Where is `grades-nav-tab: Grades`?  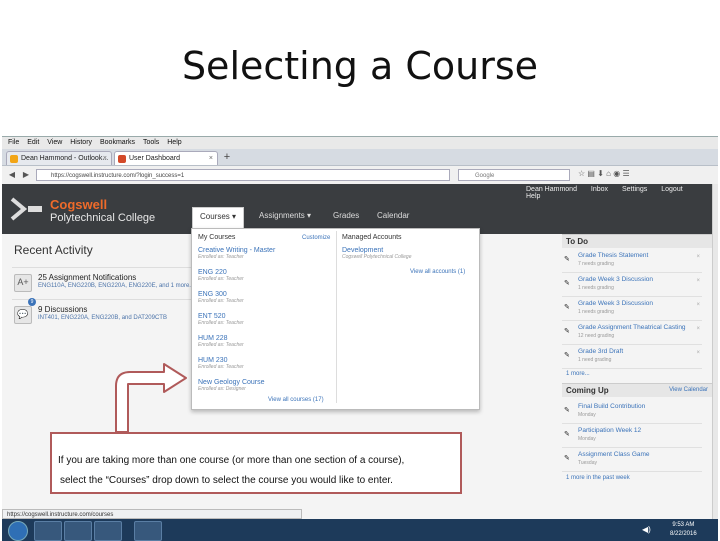 grades-nav-tab: Grades is located at coordinates (346, 218).